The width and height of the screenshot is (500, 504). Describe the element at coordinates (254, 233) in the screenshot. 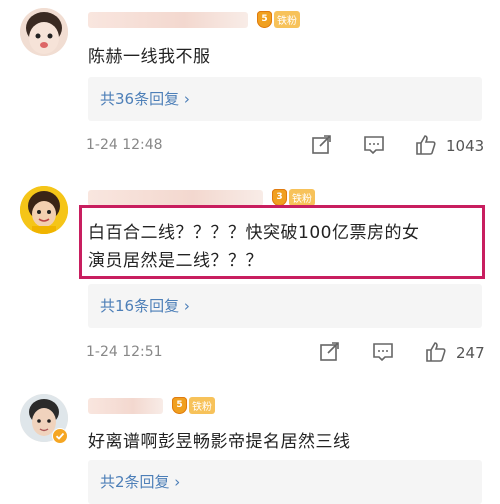

I see `comment-text-line-1: 白百合二线？？？？快突破100亿票房的女` at that location.